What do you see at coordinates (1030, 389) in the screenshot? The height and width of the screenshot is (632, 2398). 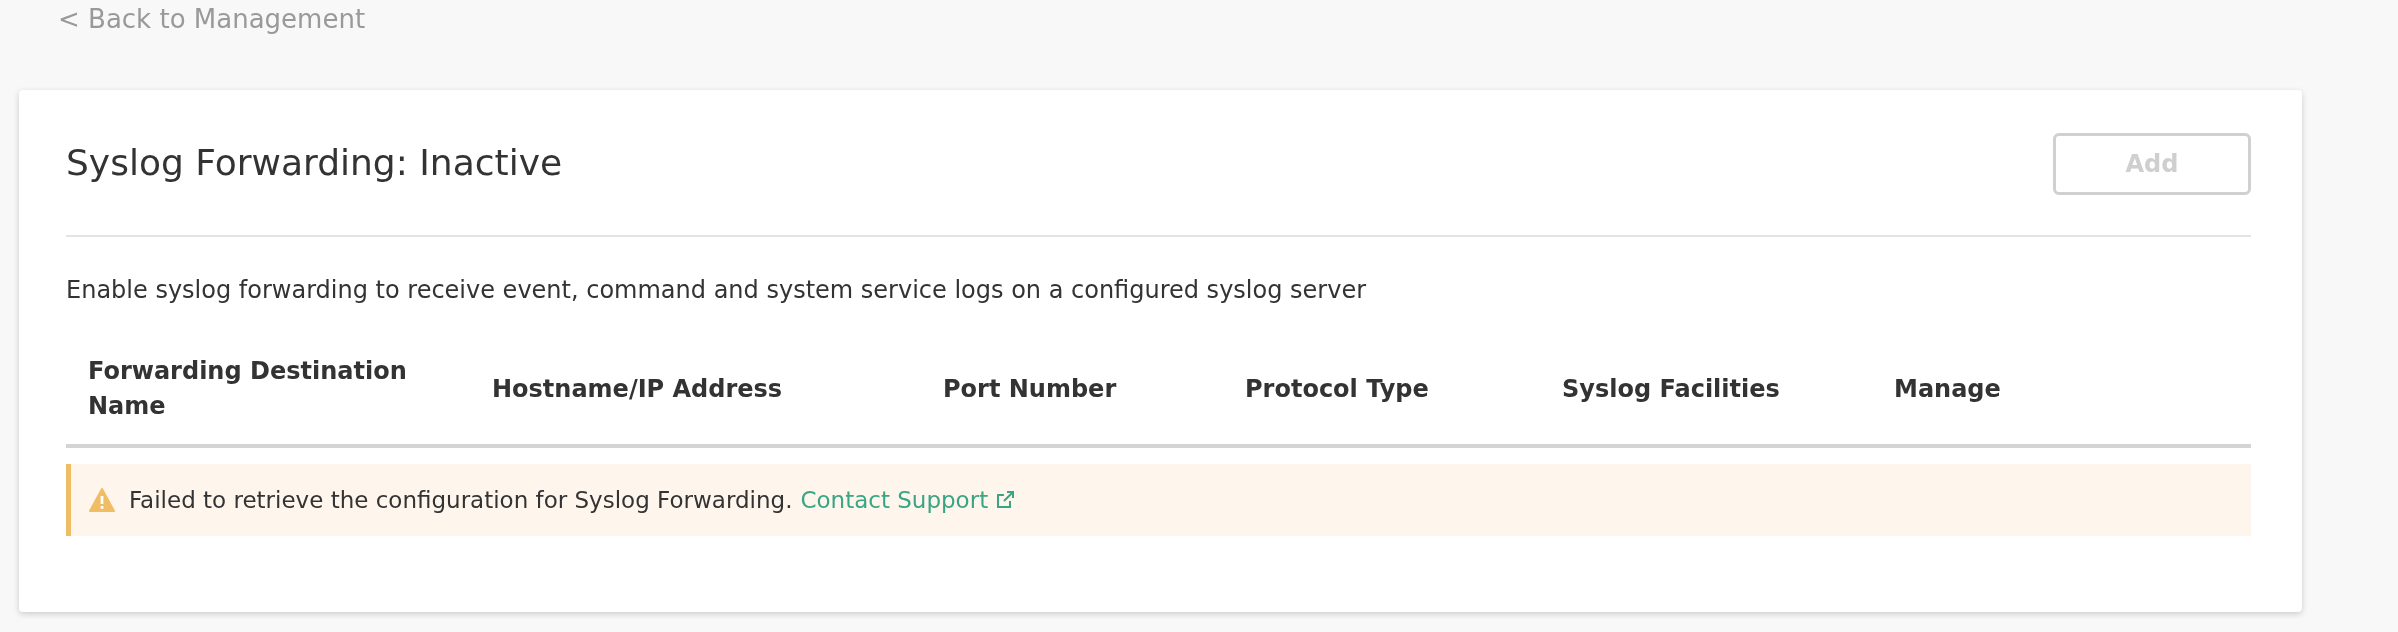 I see `column-header: Port Number` at bounding box center [1030, 389].